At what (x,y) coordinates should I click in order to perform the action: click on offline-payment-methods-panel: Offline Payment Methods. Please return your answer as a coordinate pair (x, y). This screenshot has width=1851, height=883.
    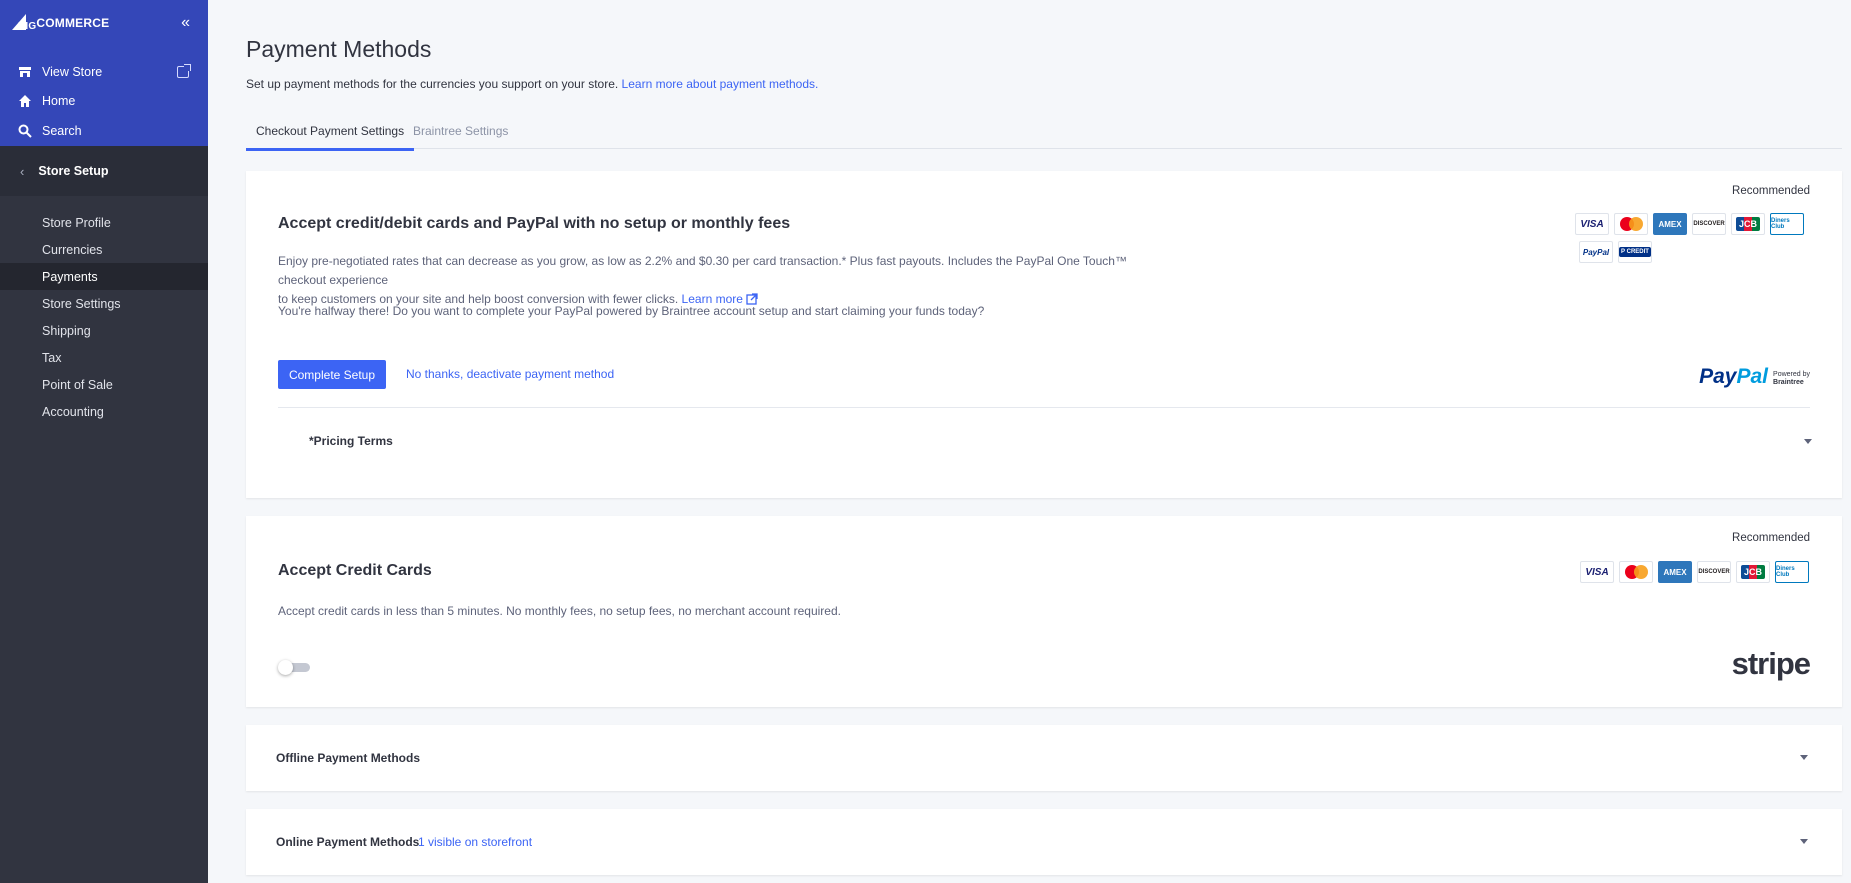
    Looking at the image, I should click on (1044, 758).